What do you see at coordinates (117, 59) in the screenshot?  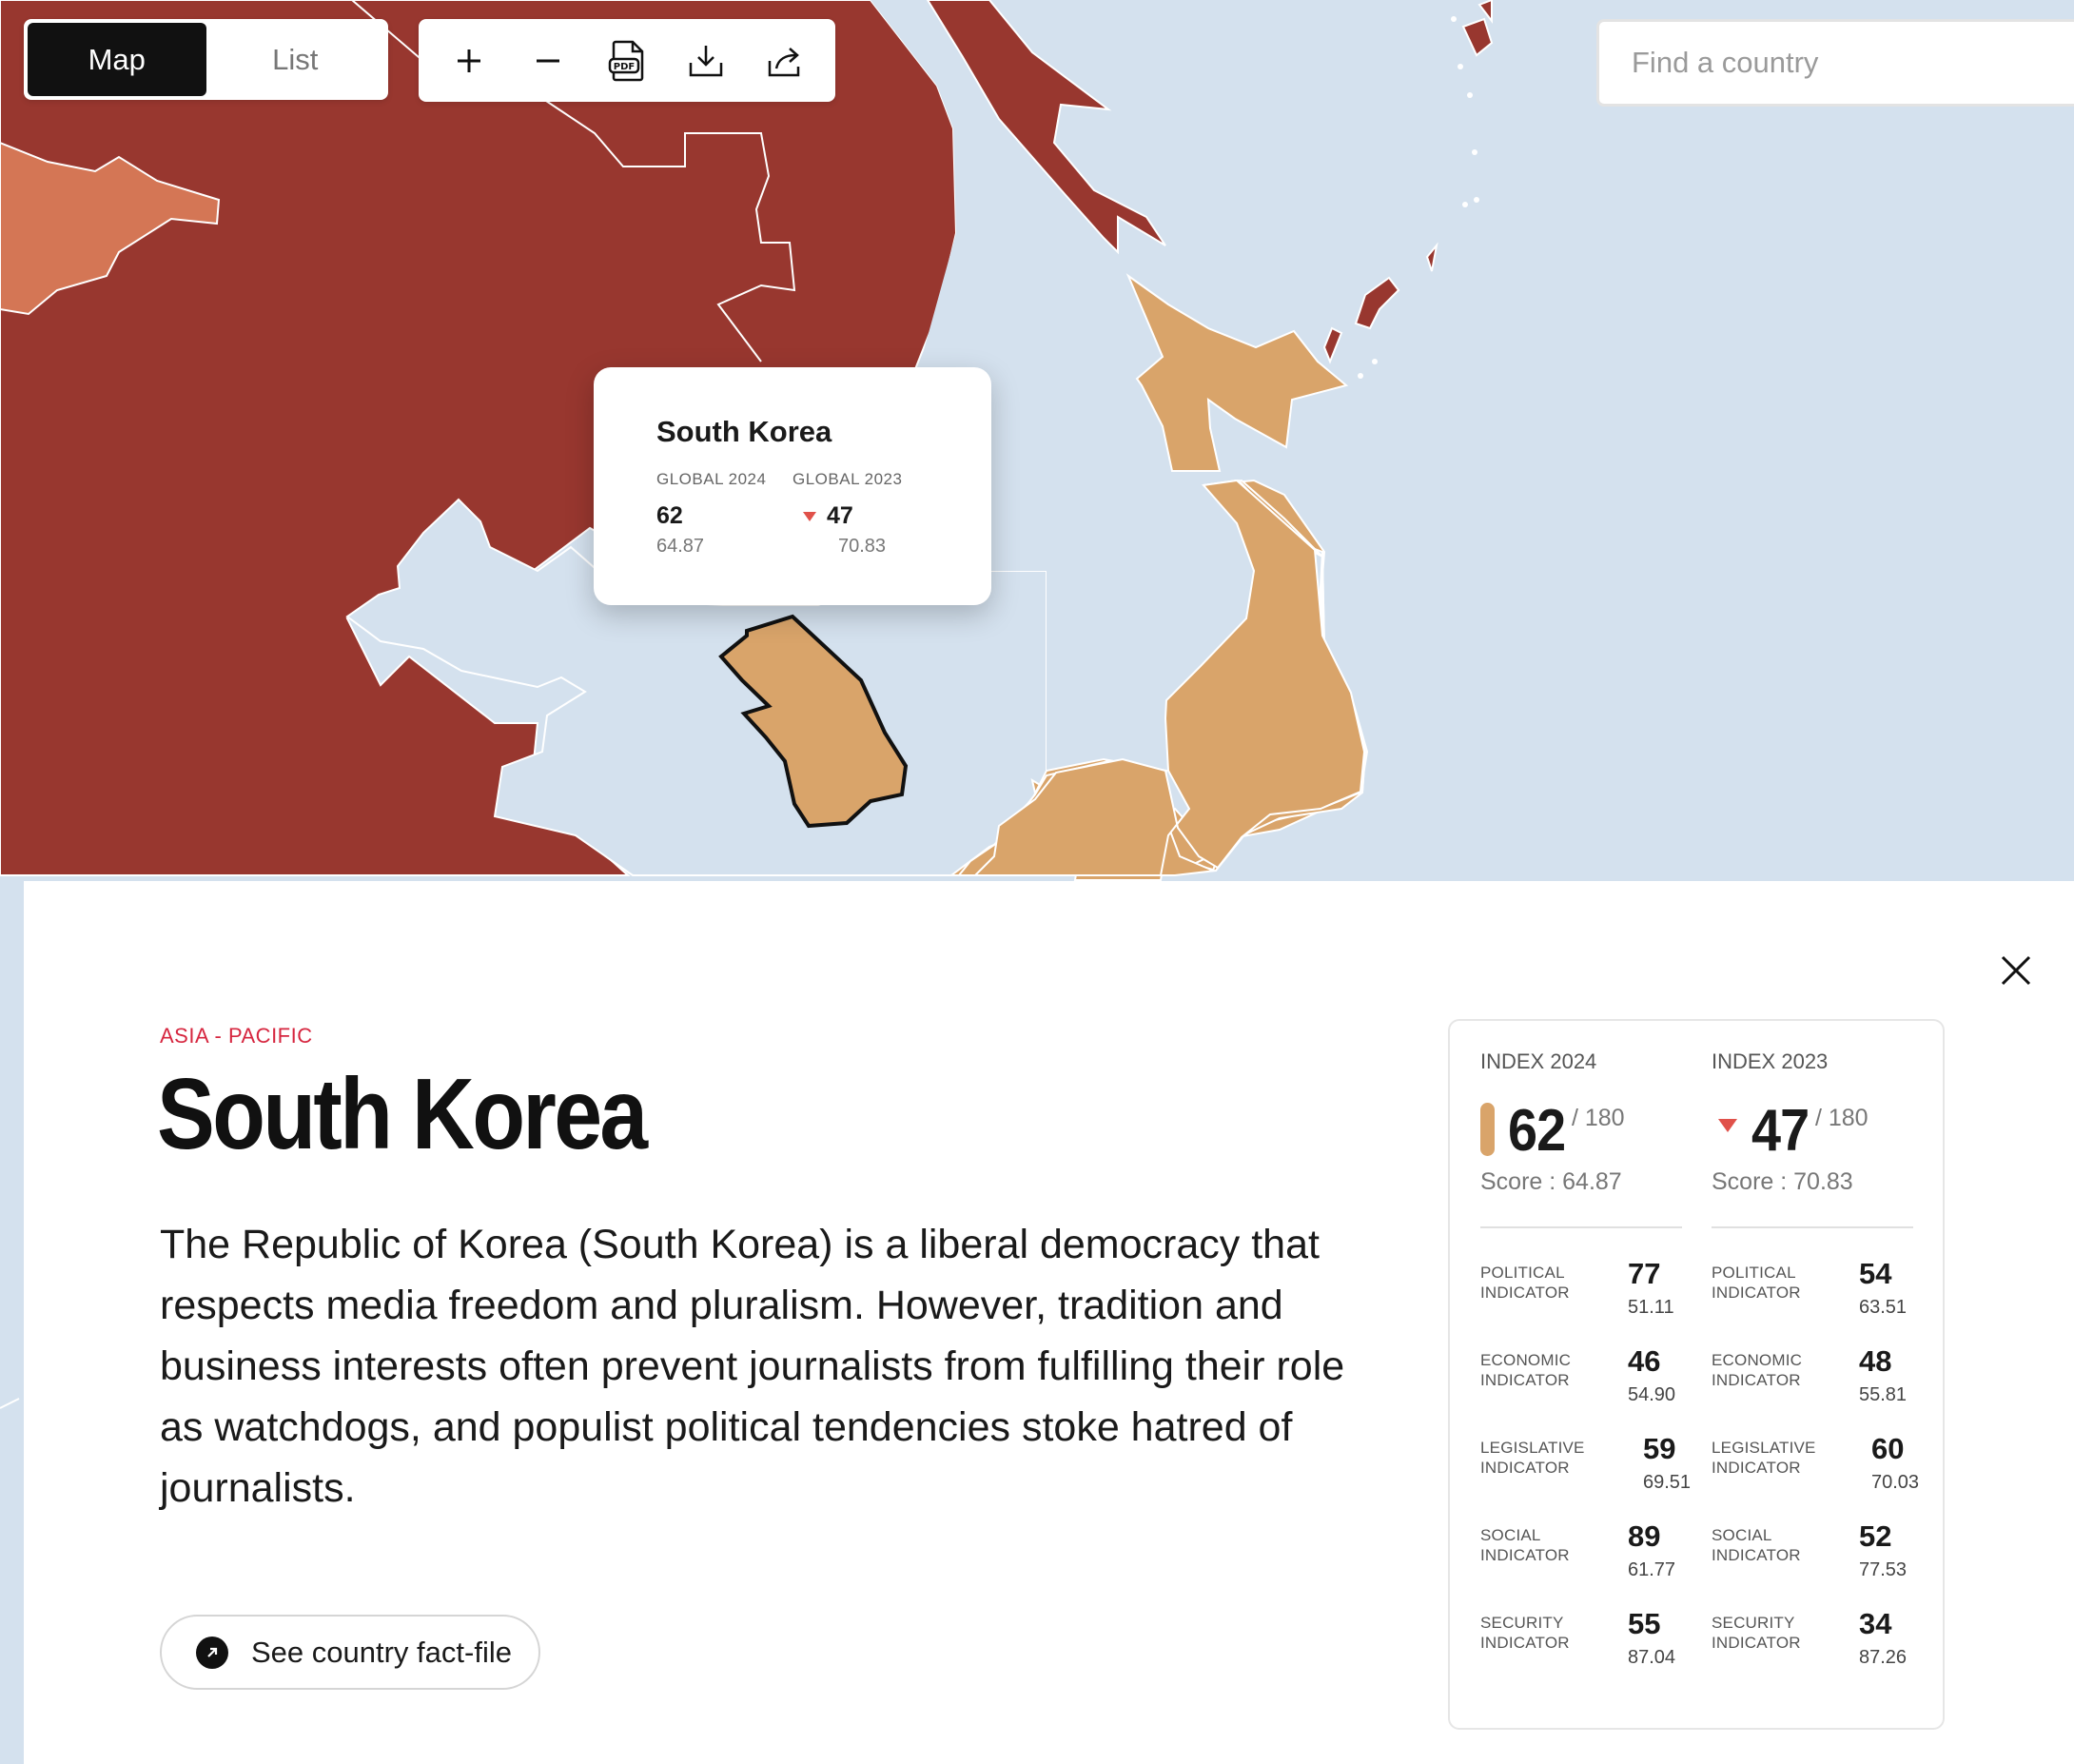 I see `map-view-tab: Map` at bounding box center [117, 59].